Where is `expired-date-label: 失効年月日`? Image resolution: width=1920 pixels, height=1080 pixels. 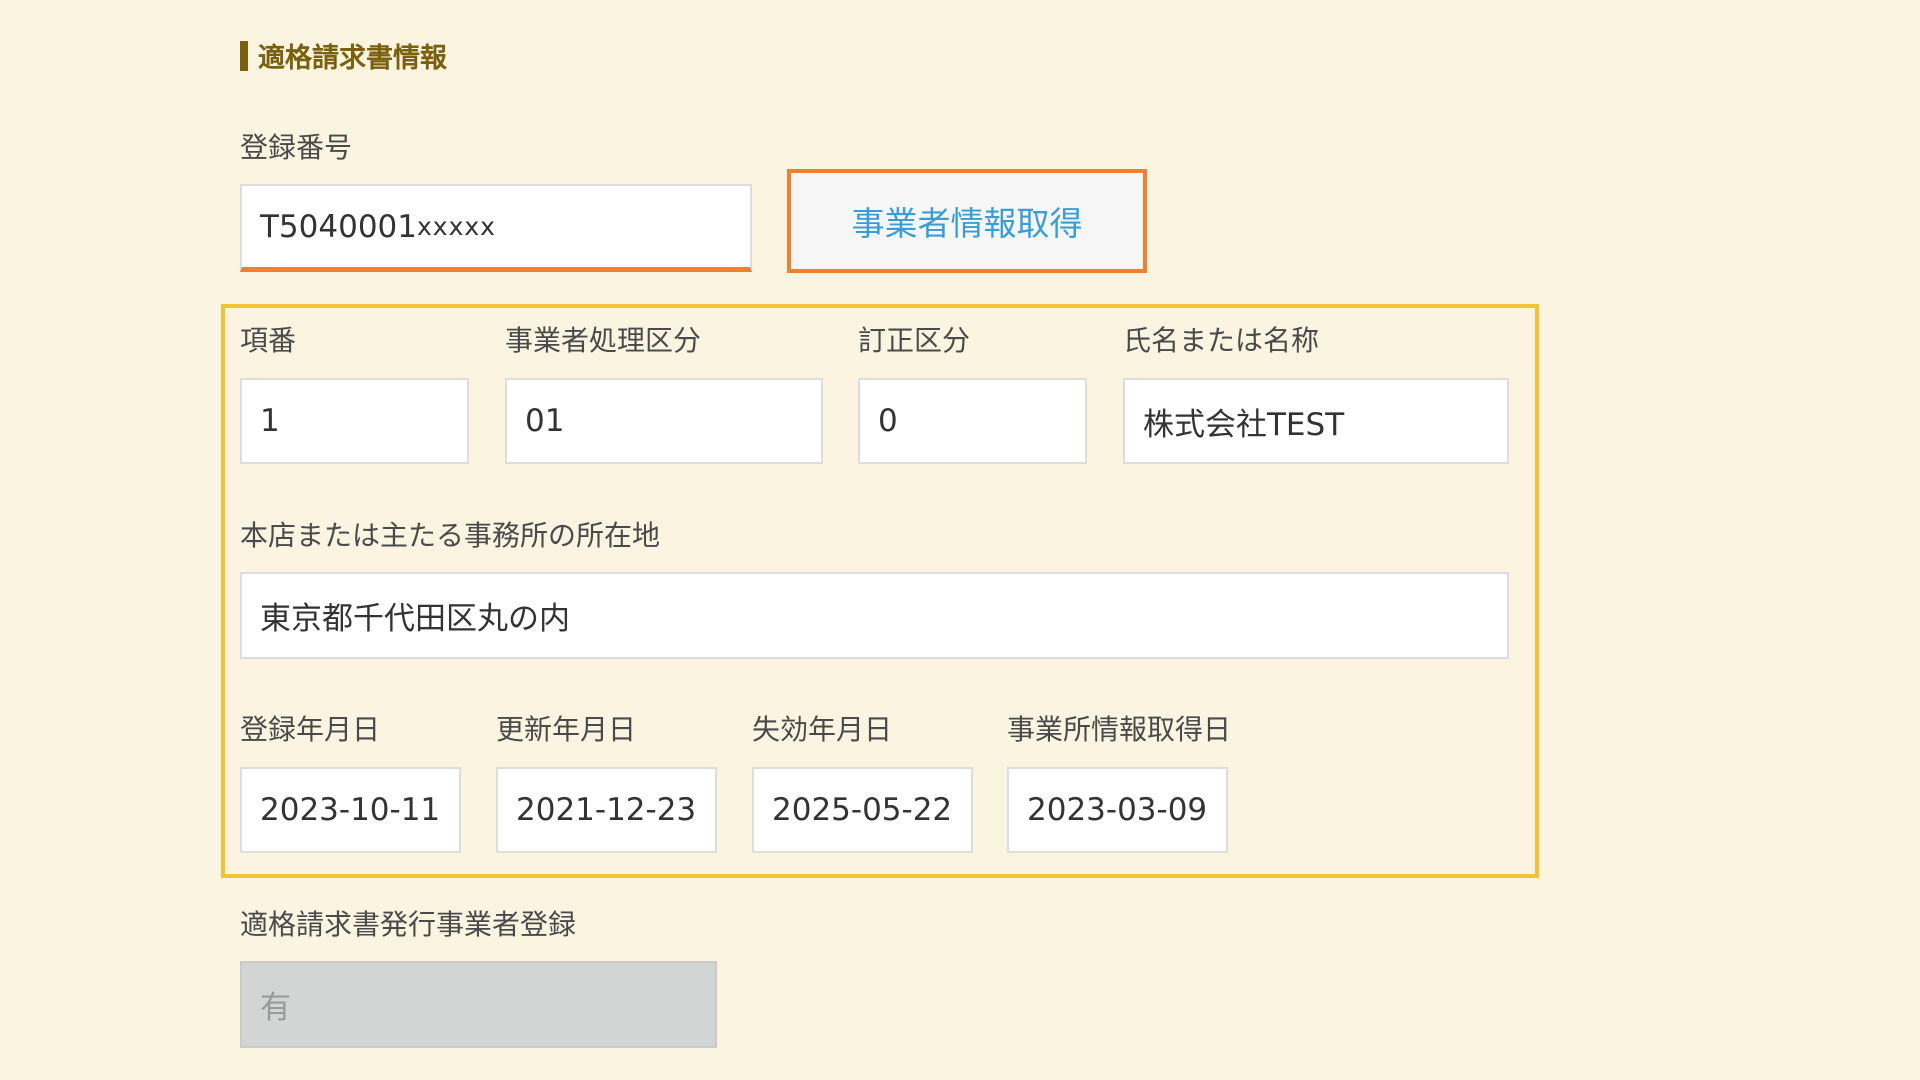
expired-date-label: 失効年月日 is located at coordinates (822, 729).